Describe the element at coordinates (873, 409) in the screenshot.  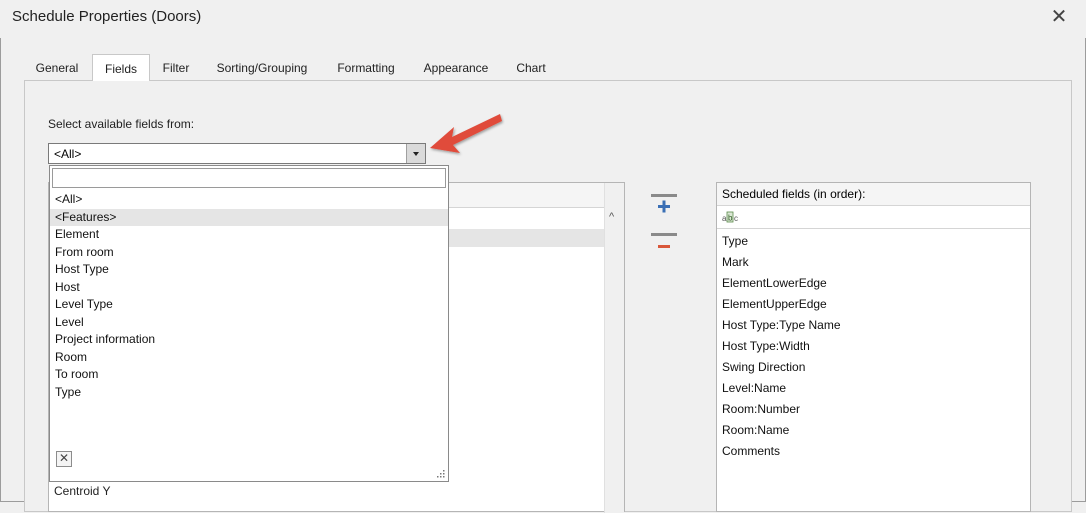
I see `scheduled-field-item: Room:Number` at that location.